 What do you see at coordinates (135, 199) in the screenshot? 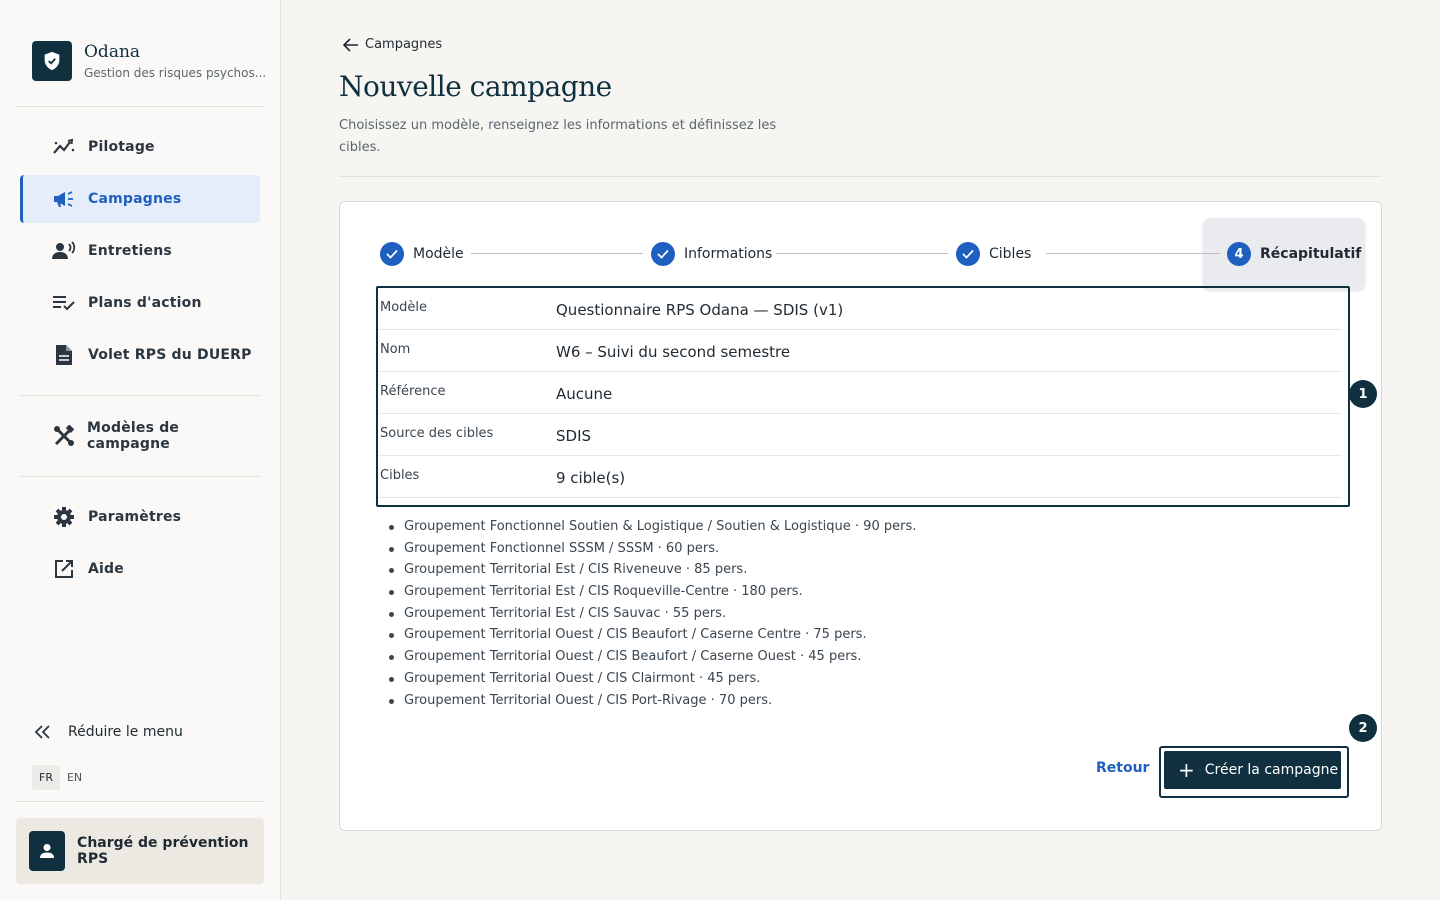
I see `nav-label: Campagnes` at bounding box center [135, 199].